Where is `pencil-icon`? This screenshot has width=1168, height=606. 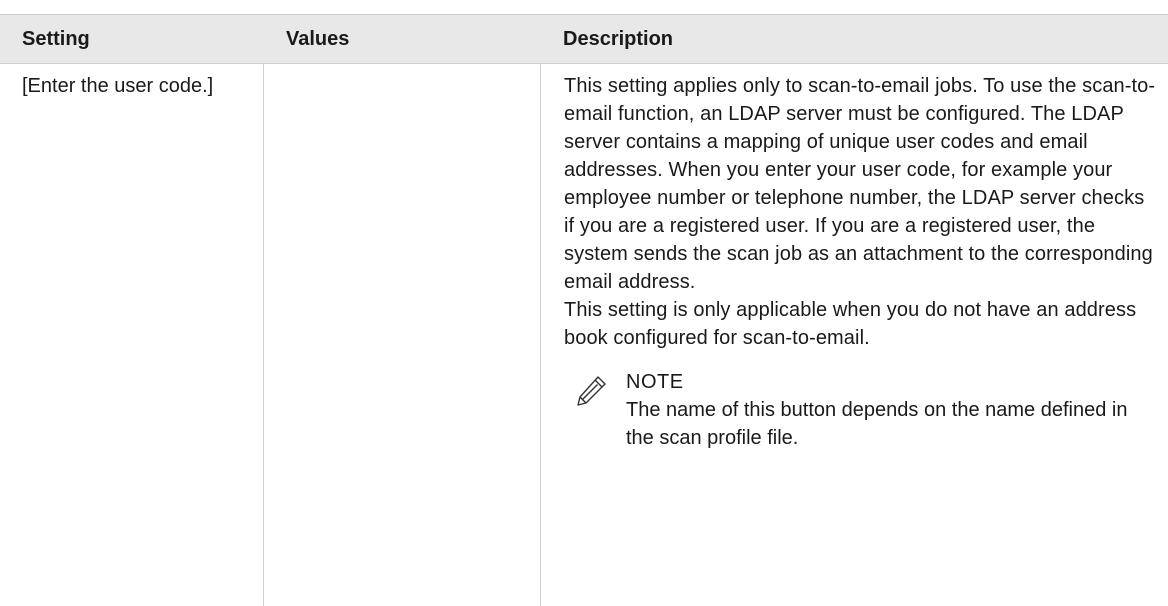
pencil-icon is located at coordinates (591, 391).